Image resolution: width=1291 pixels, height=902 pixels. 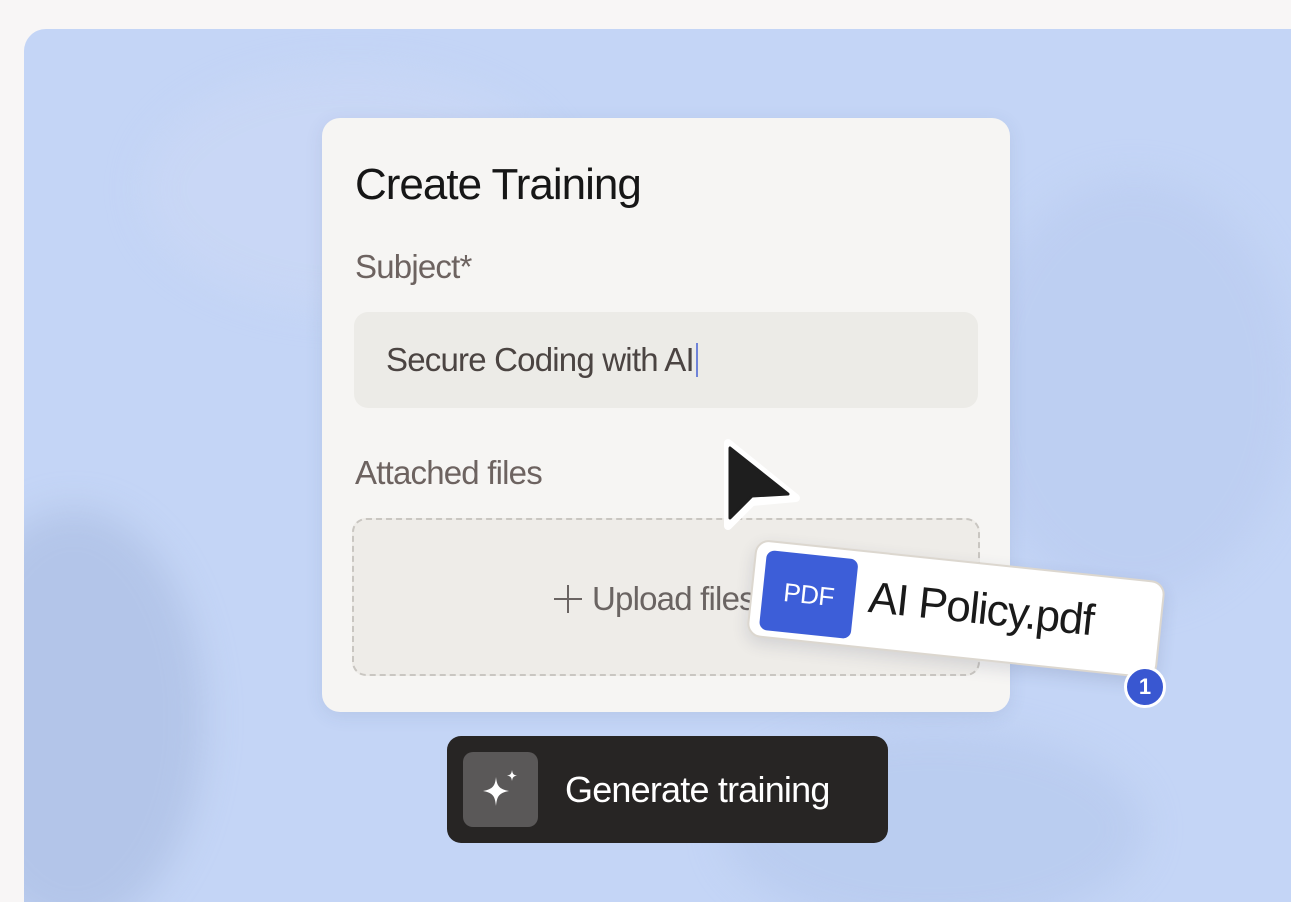 I want to click on generate-training-label: Generate training, so click(x=697, y=789).